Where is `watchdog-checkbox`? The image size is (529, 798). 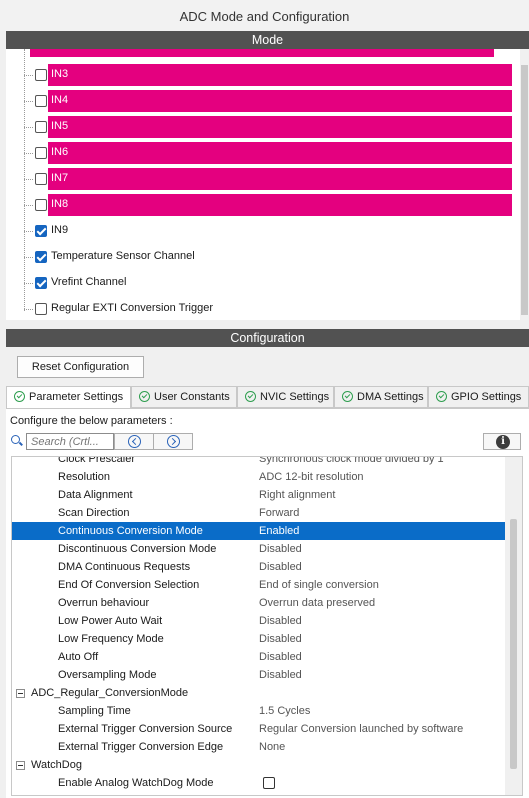 watchdog-checkbox is located at coordinates (269, 783).